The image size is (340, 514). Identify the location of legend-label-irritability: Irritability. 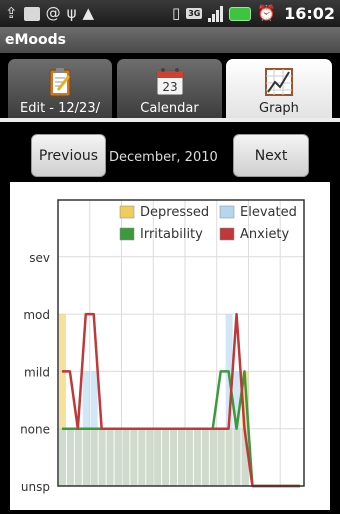
(171, 234).